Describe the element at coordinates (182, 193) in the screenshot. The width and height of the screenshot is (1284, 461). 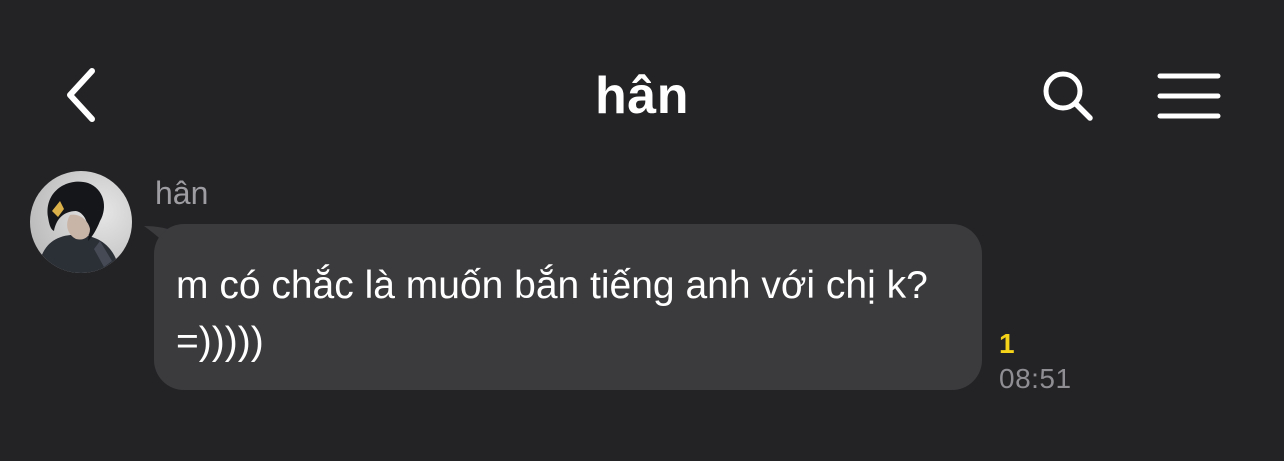
I see `sender-name: hân` at that location.